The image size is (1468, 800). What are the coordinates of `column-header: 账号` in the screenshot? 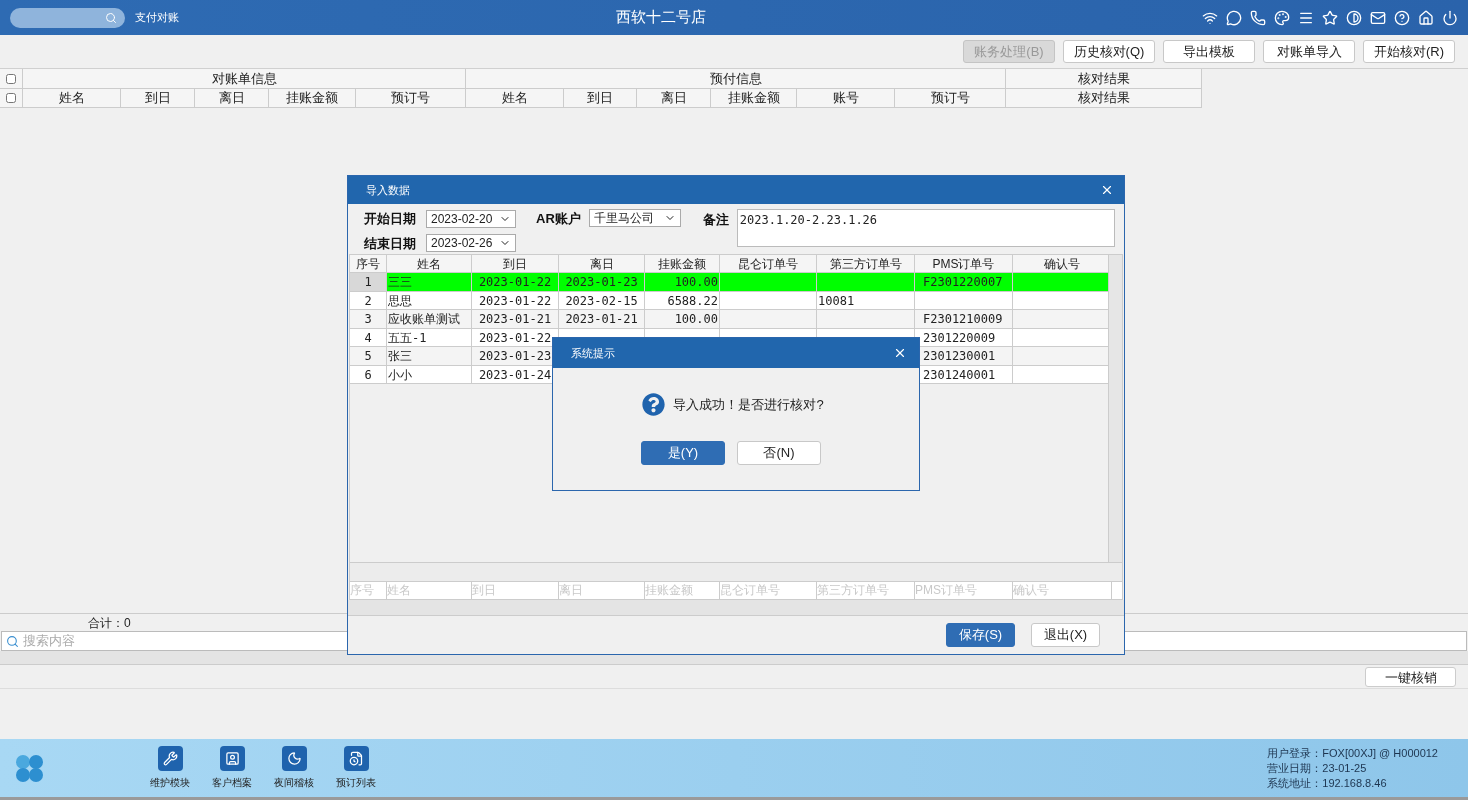 It's located at (846, 98).